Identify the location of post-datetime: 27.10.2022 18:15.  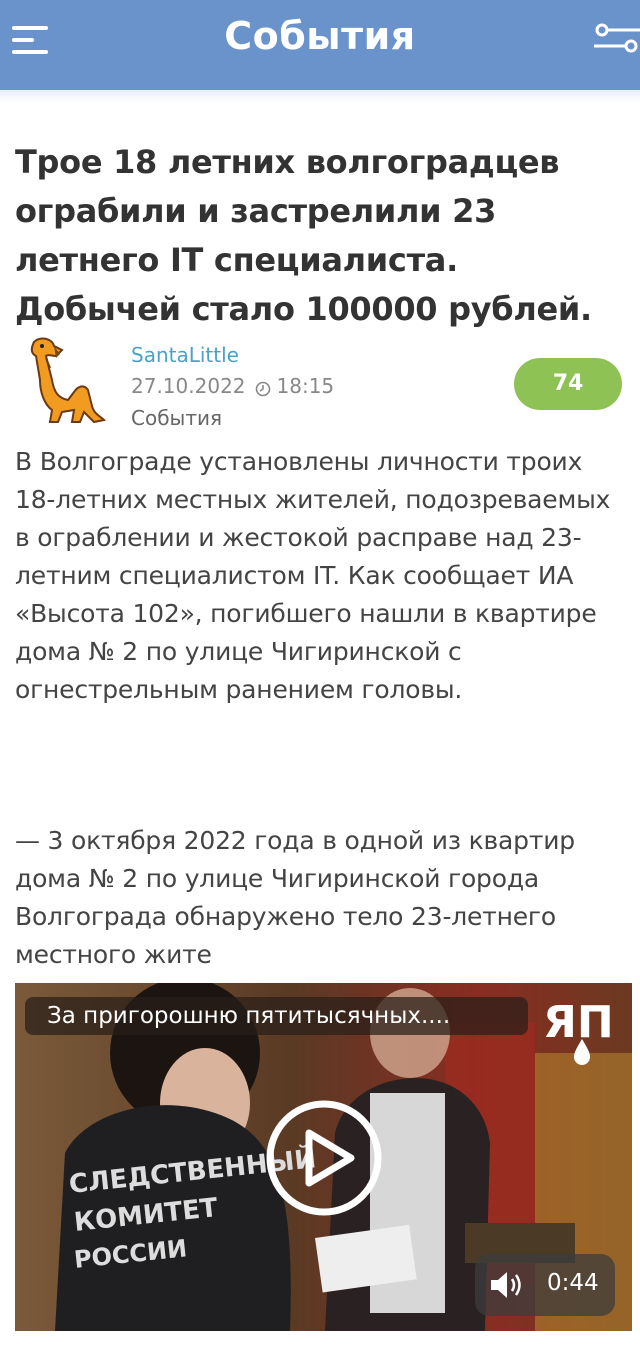
(232, 386).